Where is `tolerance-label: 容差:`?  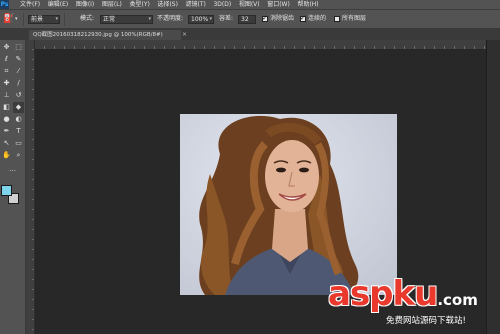 tolerance-label: 容差: is located at coordinates (226, 18).